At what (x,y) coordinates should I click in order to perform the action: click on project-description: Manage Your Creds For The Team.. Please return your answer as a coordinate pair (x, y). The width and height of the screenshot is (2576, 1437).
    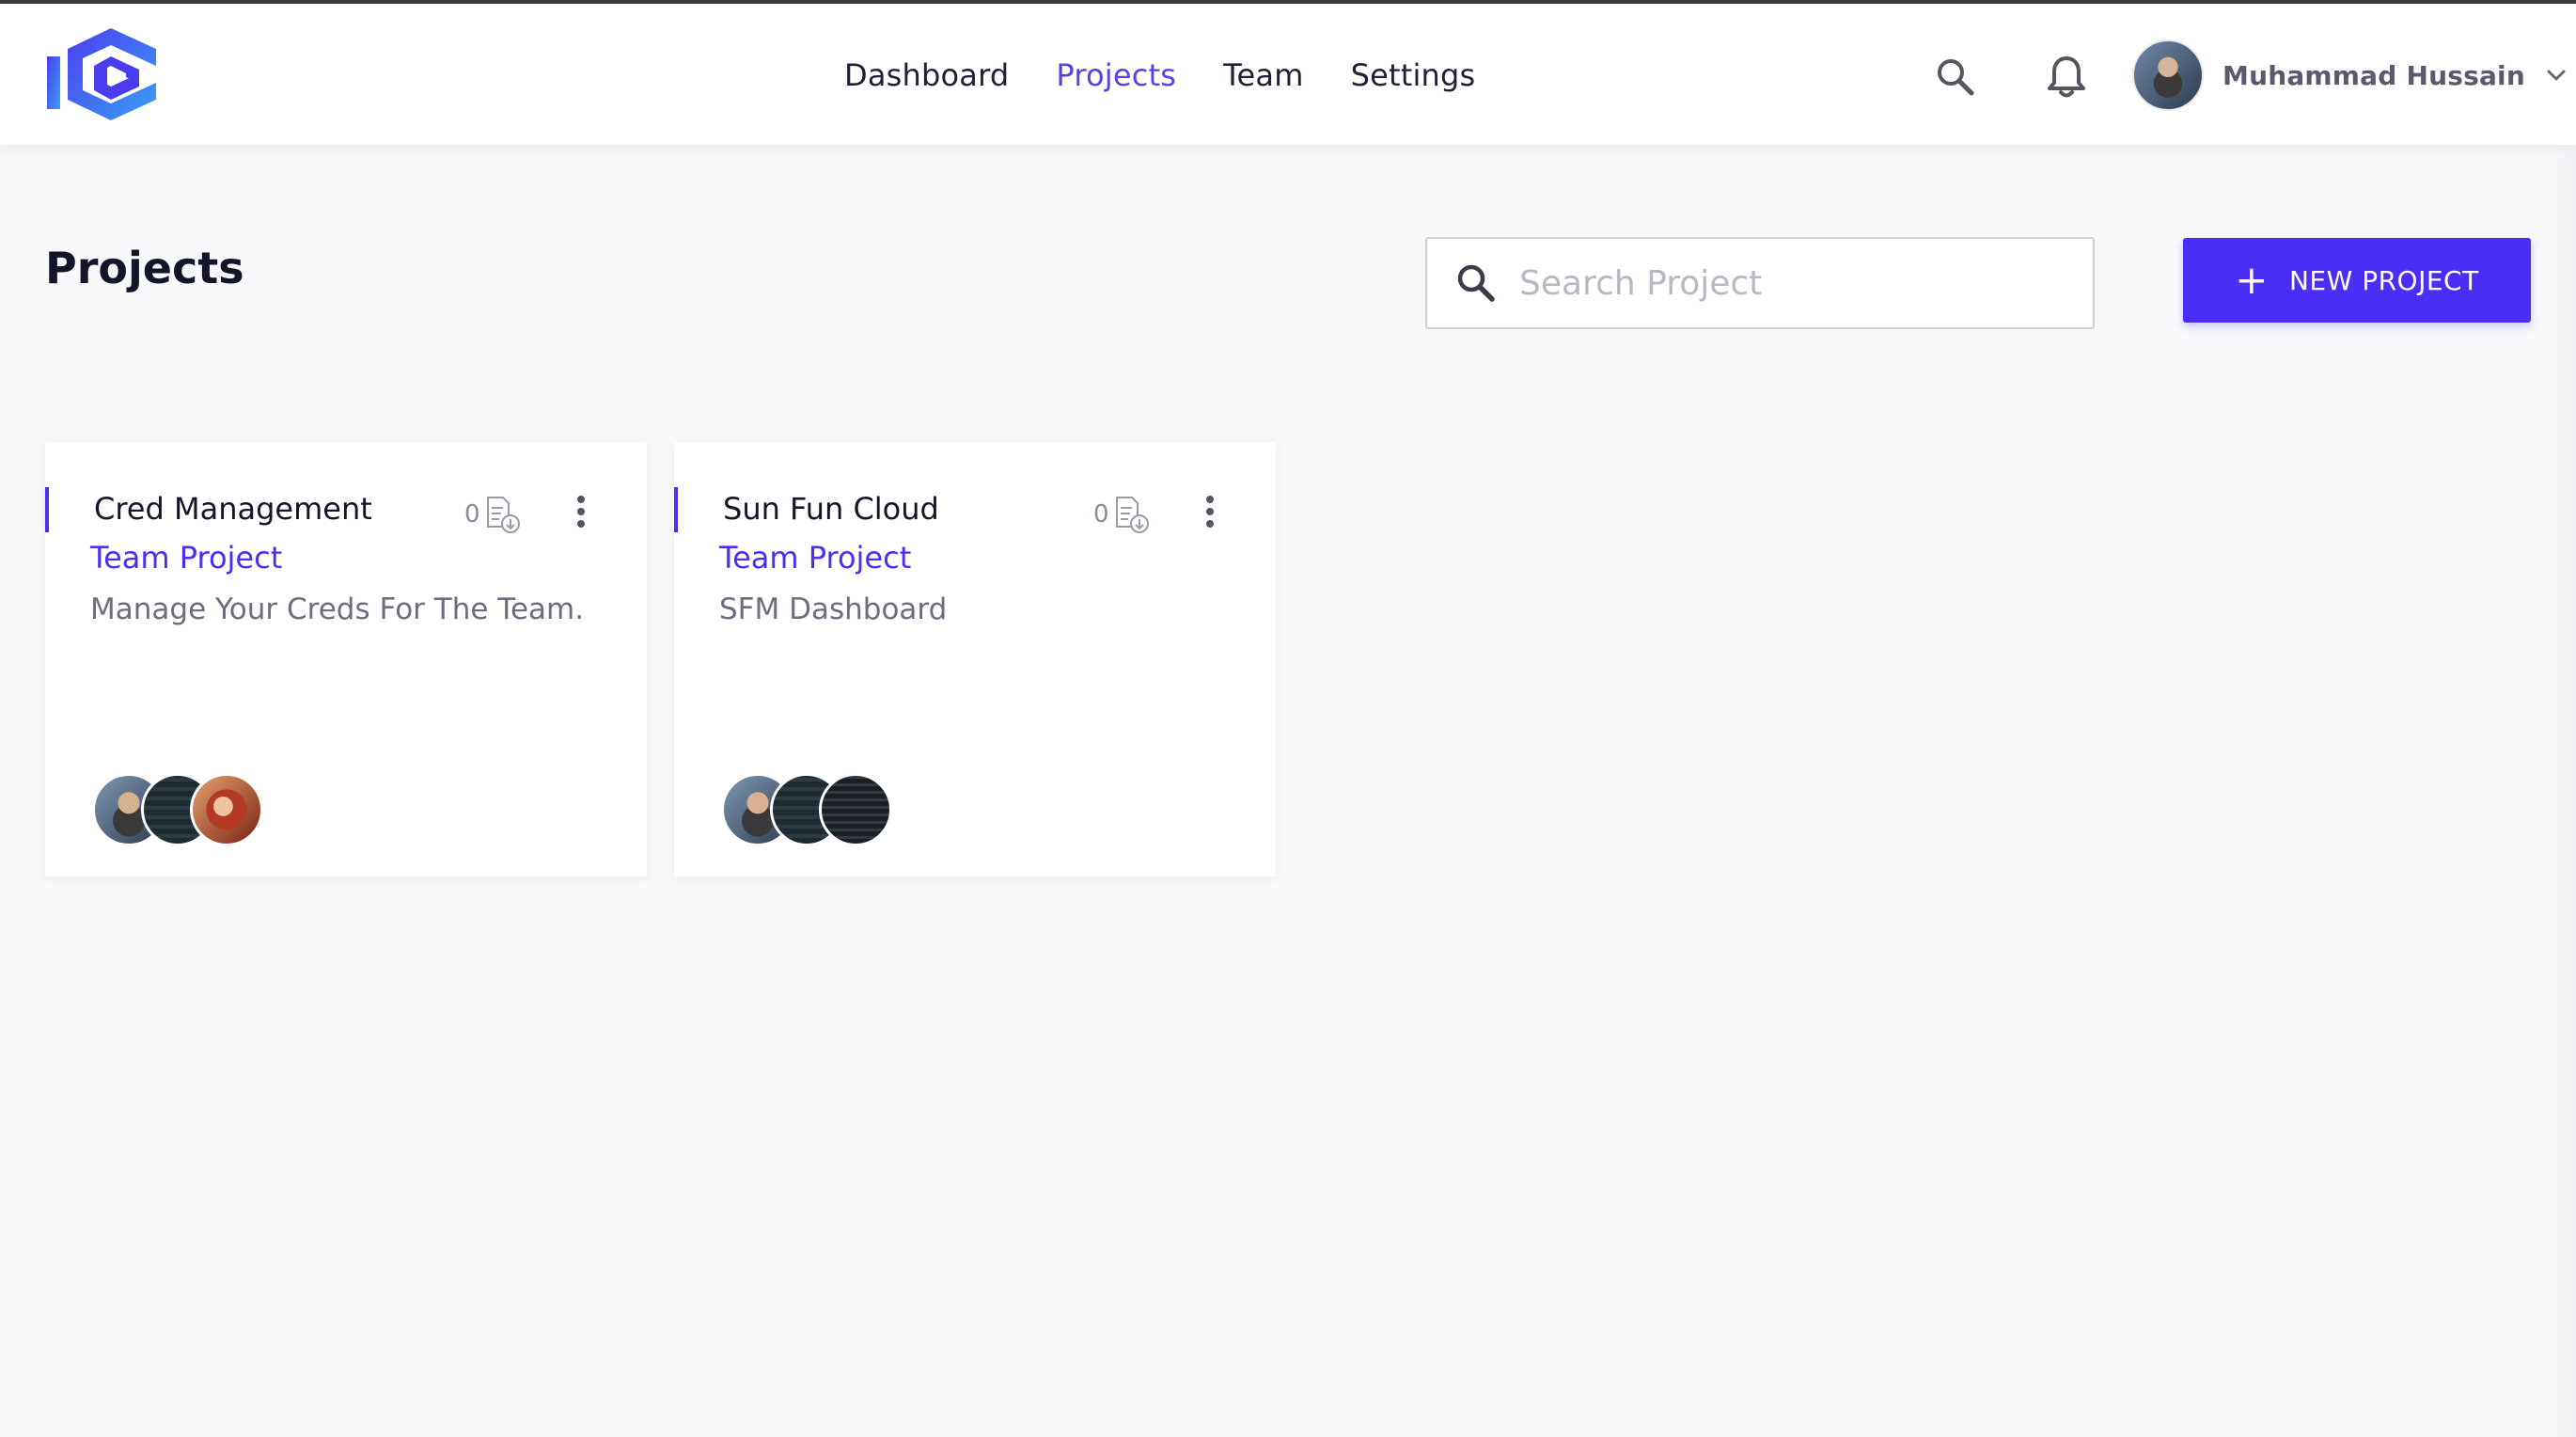
    Looking at the image, I should click on (338, 609).